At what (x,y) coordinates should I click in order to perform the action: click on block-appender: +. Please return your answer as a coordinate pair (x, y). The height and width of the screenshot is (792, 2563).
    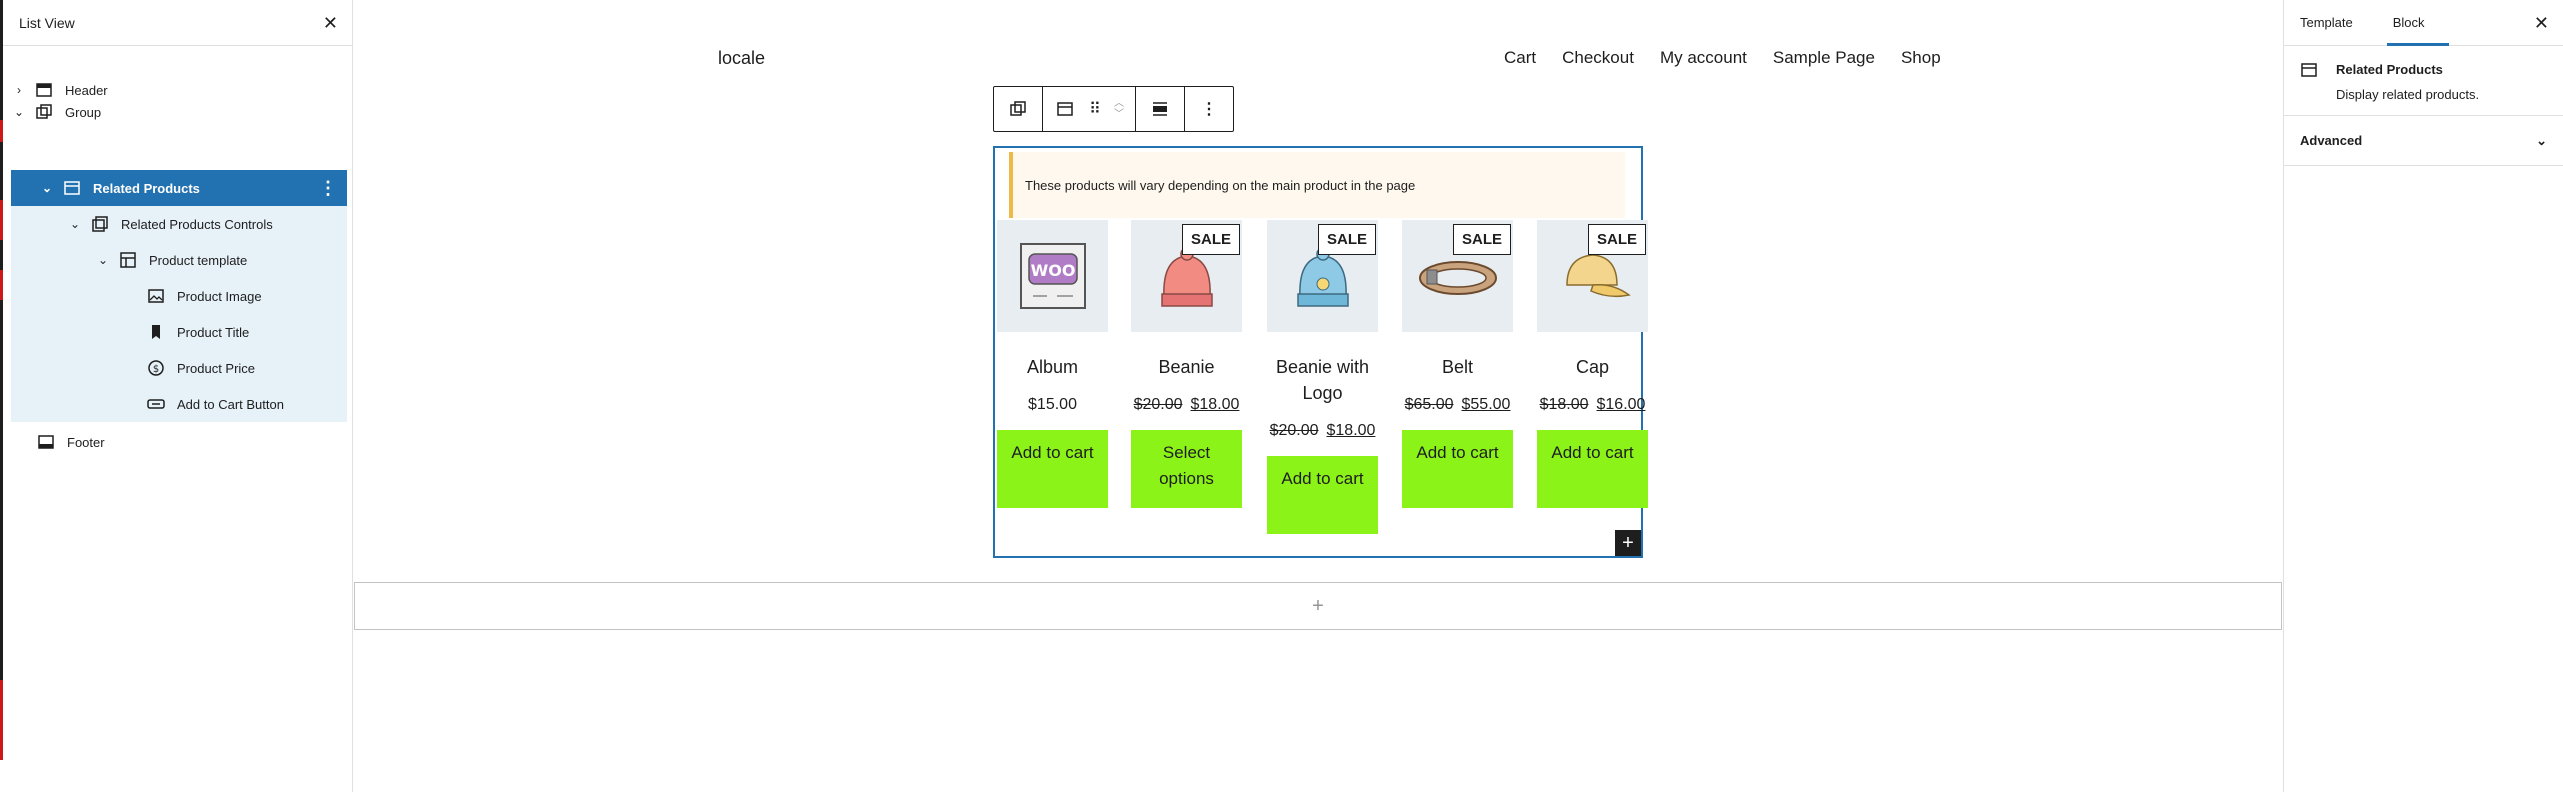
    Looking at the image, I should click on (1318, 606).